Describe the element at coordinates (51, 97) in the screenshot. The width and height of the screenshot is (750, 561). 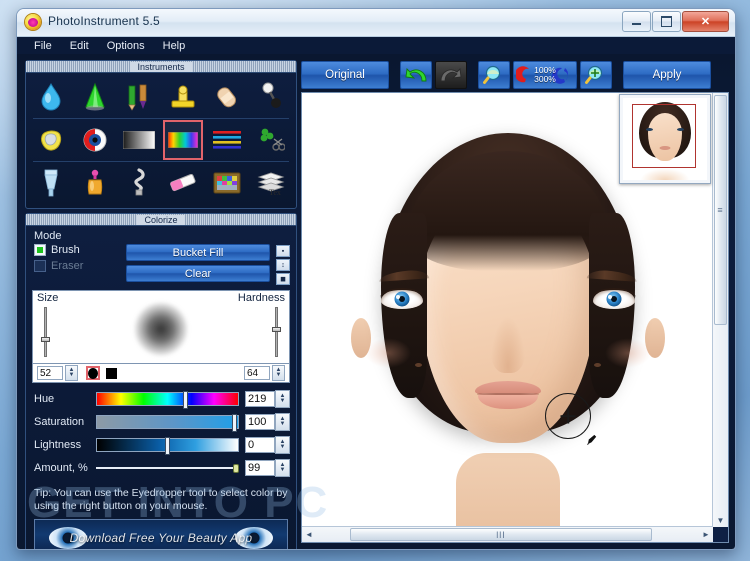
I see `tool-blur-drop` at that location.